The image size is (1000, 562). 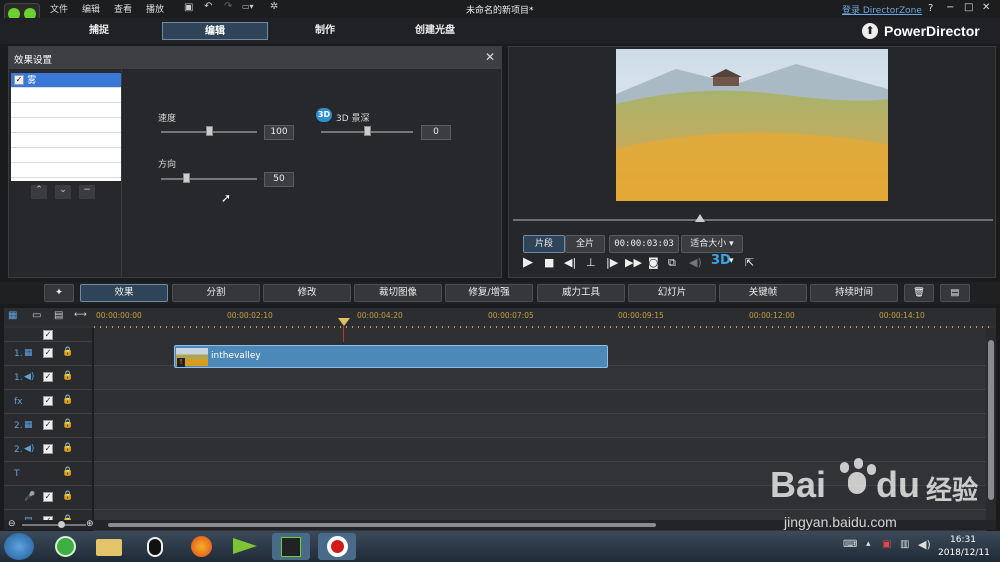 What do you see at coordinates (986, 7) in the screenshot?
I see `close-button: ✕` at bounding box center [986, 7].